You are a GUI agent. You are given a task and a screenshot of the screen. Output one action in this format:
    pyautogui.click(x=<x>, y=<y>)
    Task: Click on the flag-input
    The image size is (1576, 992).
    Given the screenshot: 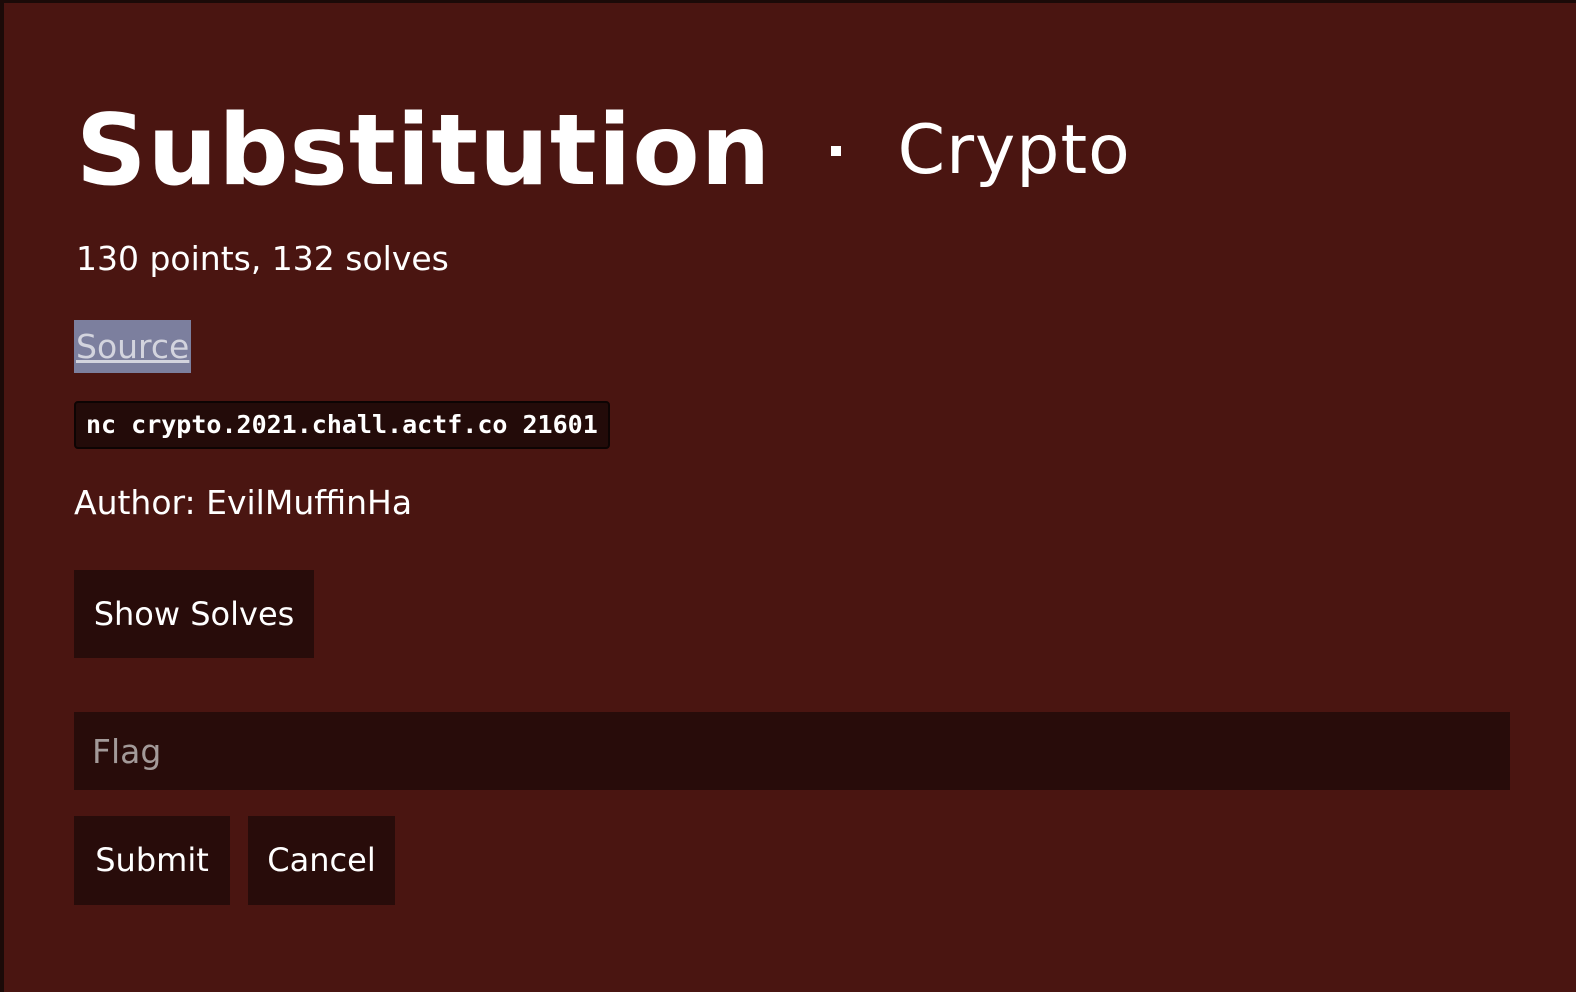 What is the action you would take?
    pyautogui.click(x=792, y=751)
    